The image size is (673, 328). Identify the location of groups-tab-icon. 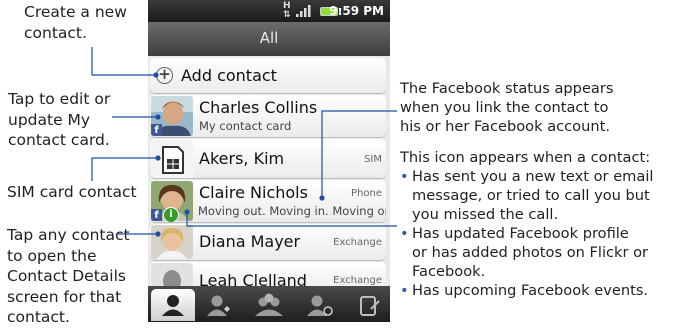
(269, 304).